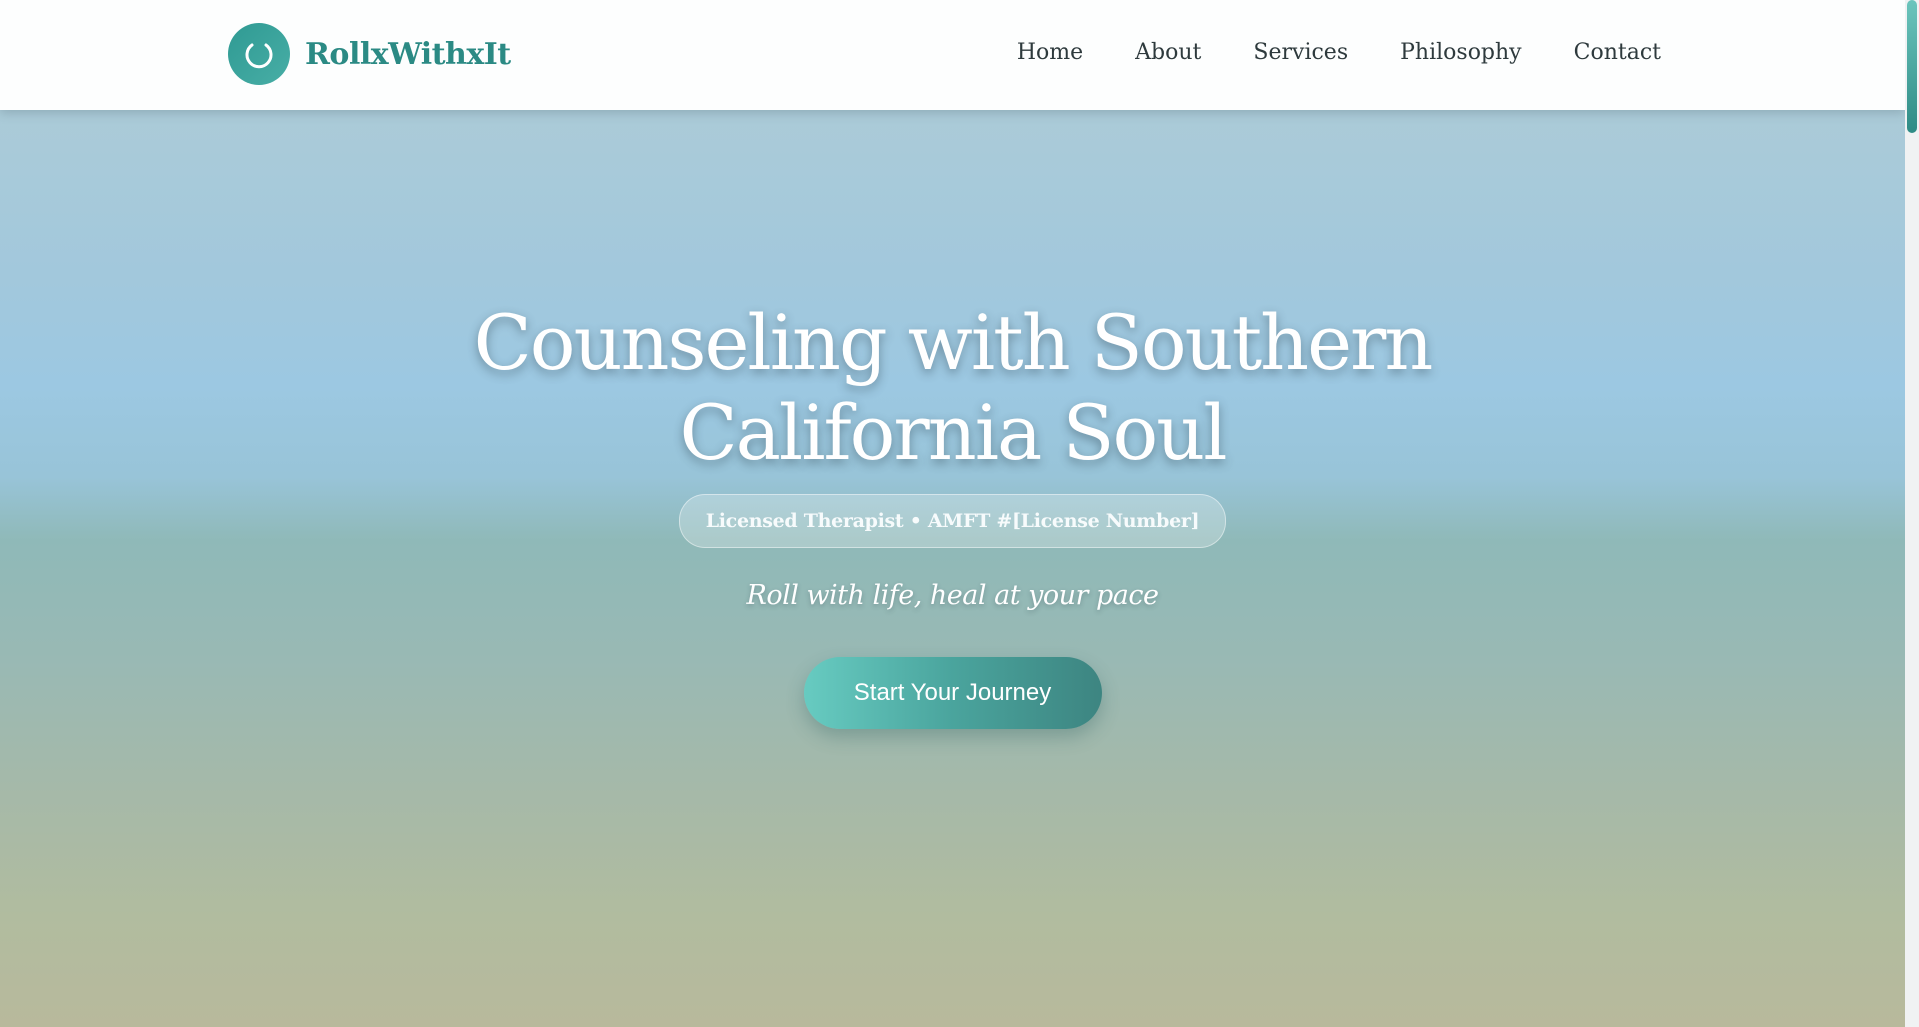  What do you see at coordinates (953, 342) in the screenshot?
I see `hero-title-line-1: Counseling with Southern` at bounding box center [953, 342].